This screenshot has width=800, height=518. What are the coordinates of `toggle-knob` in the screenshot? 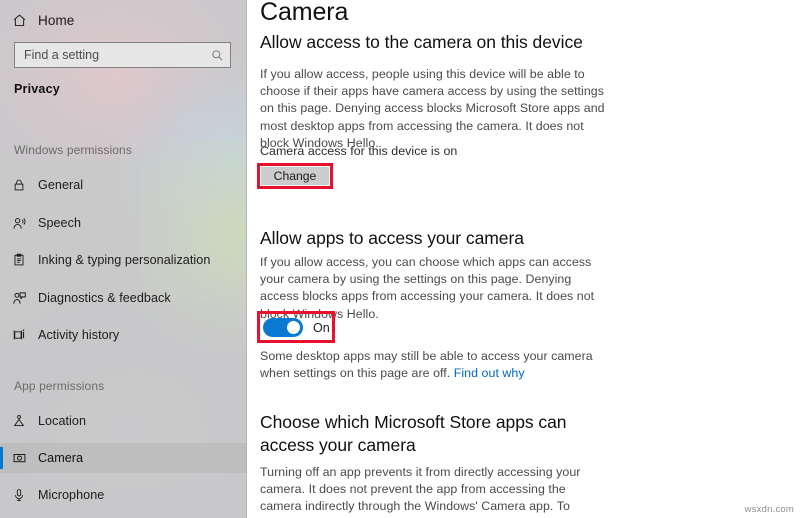 It's located at (293, 327).